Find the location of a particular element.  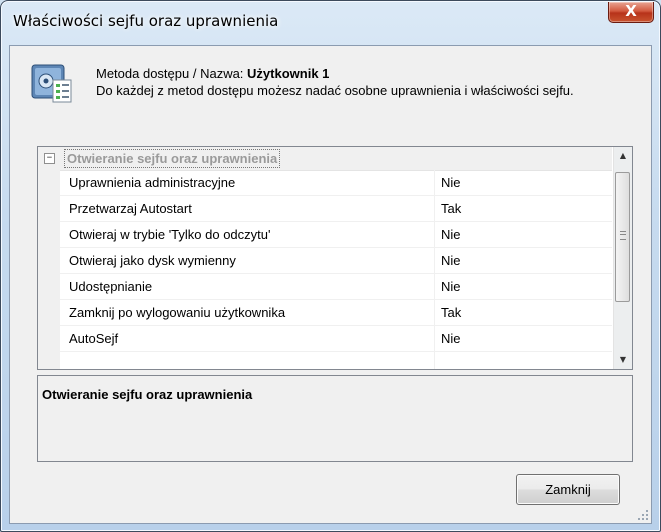

property-row-empty is located at coordinates (325, 360).